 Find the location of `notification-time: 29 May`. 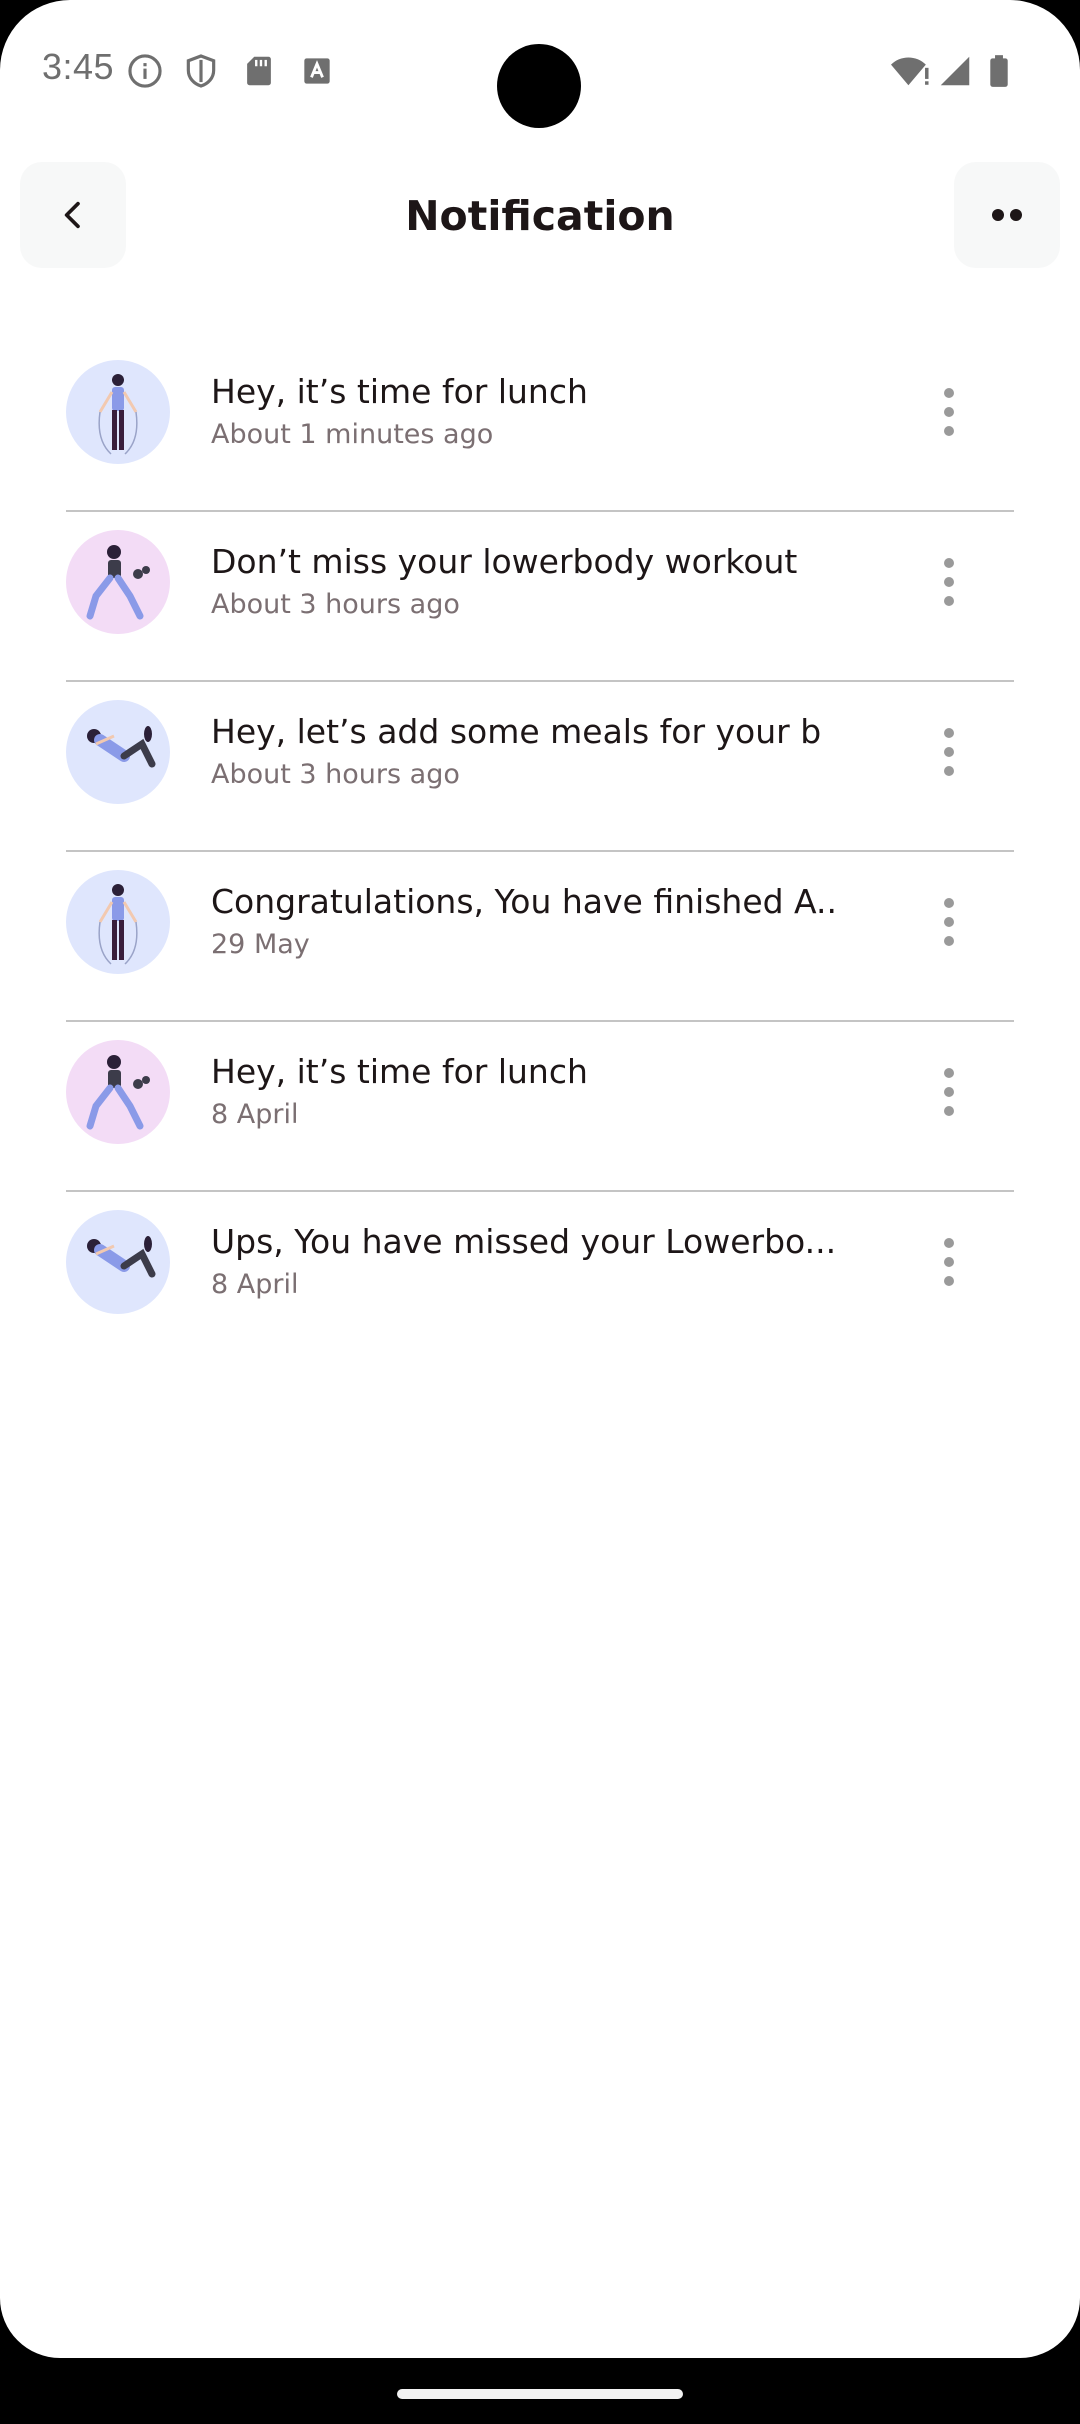

notification-time: 29 May is located at coordinates (260, 944).